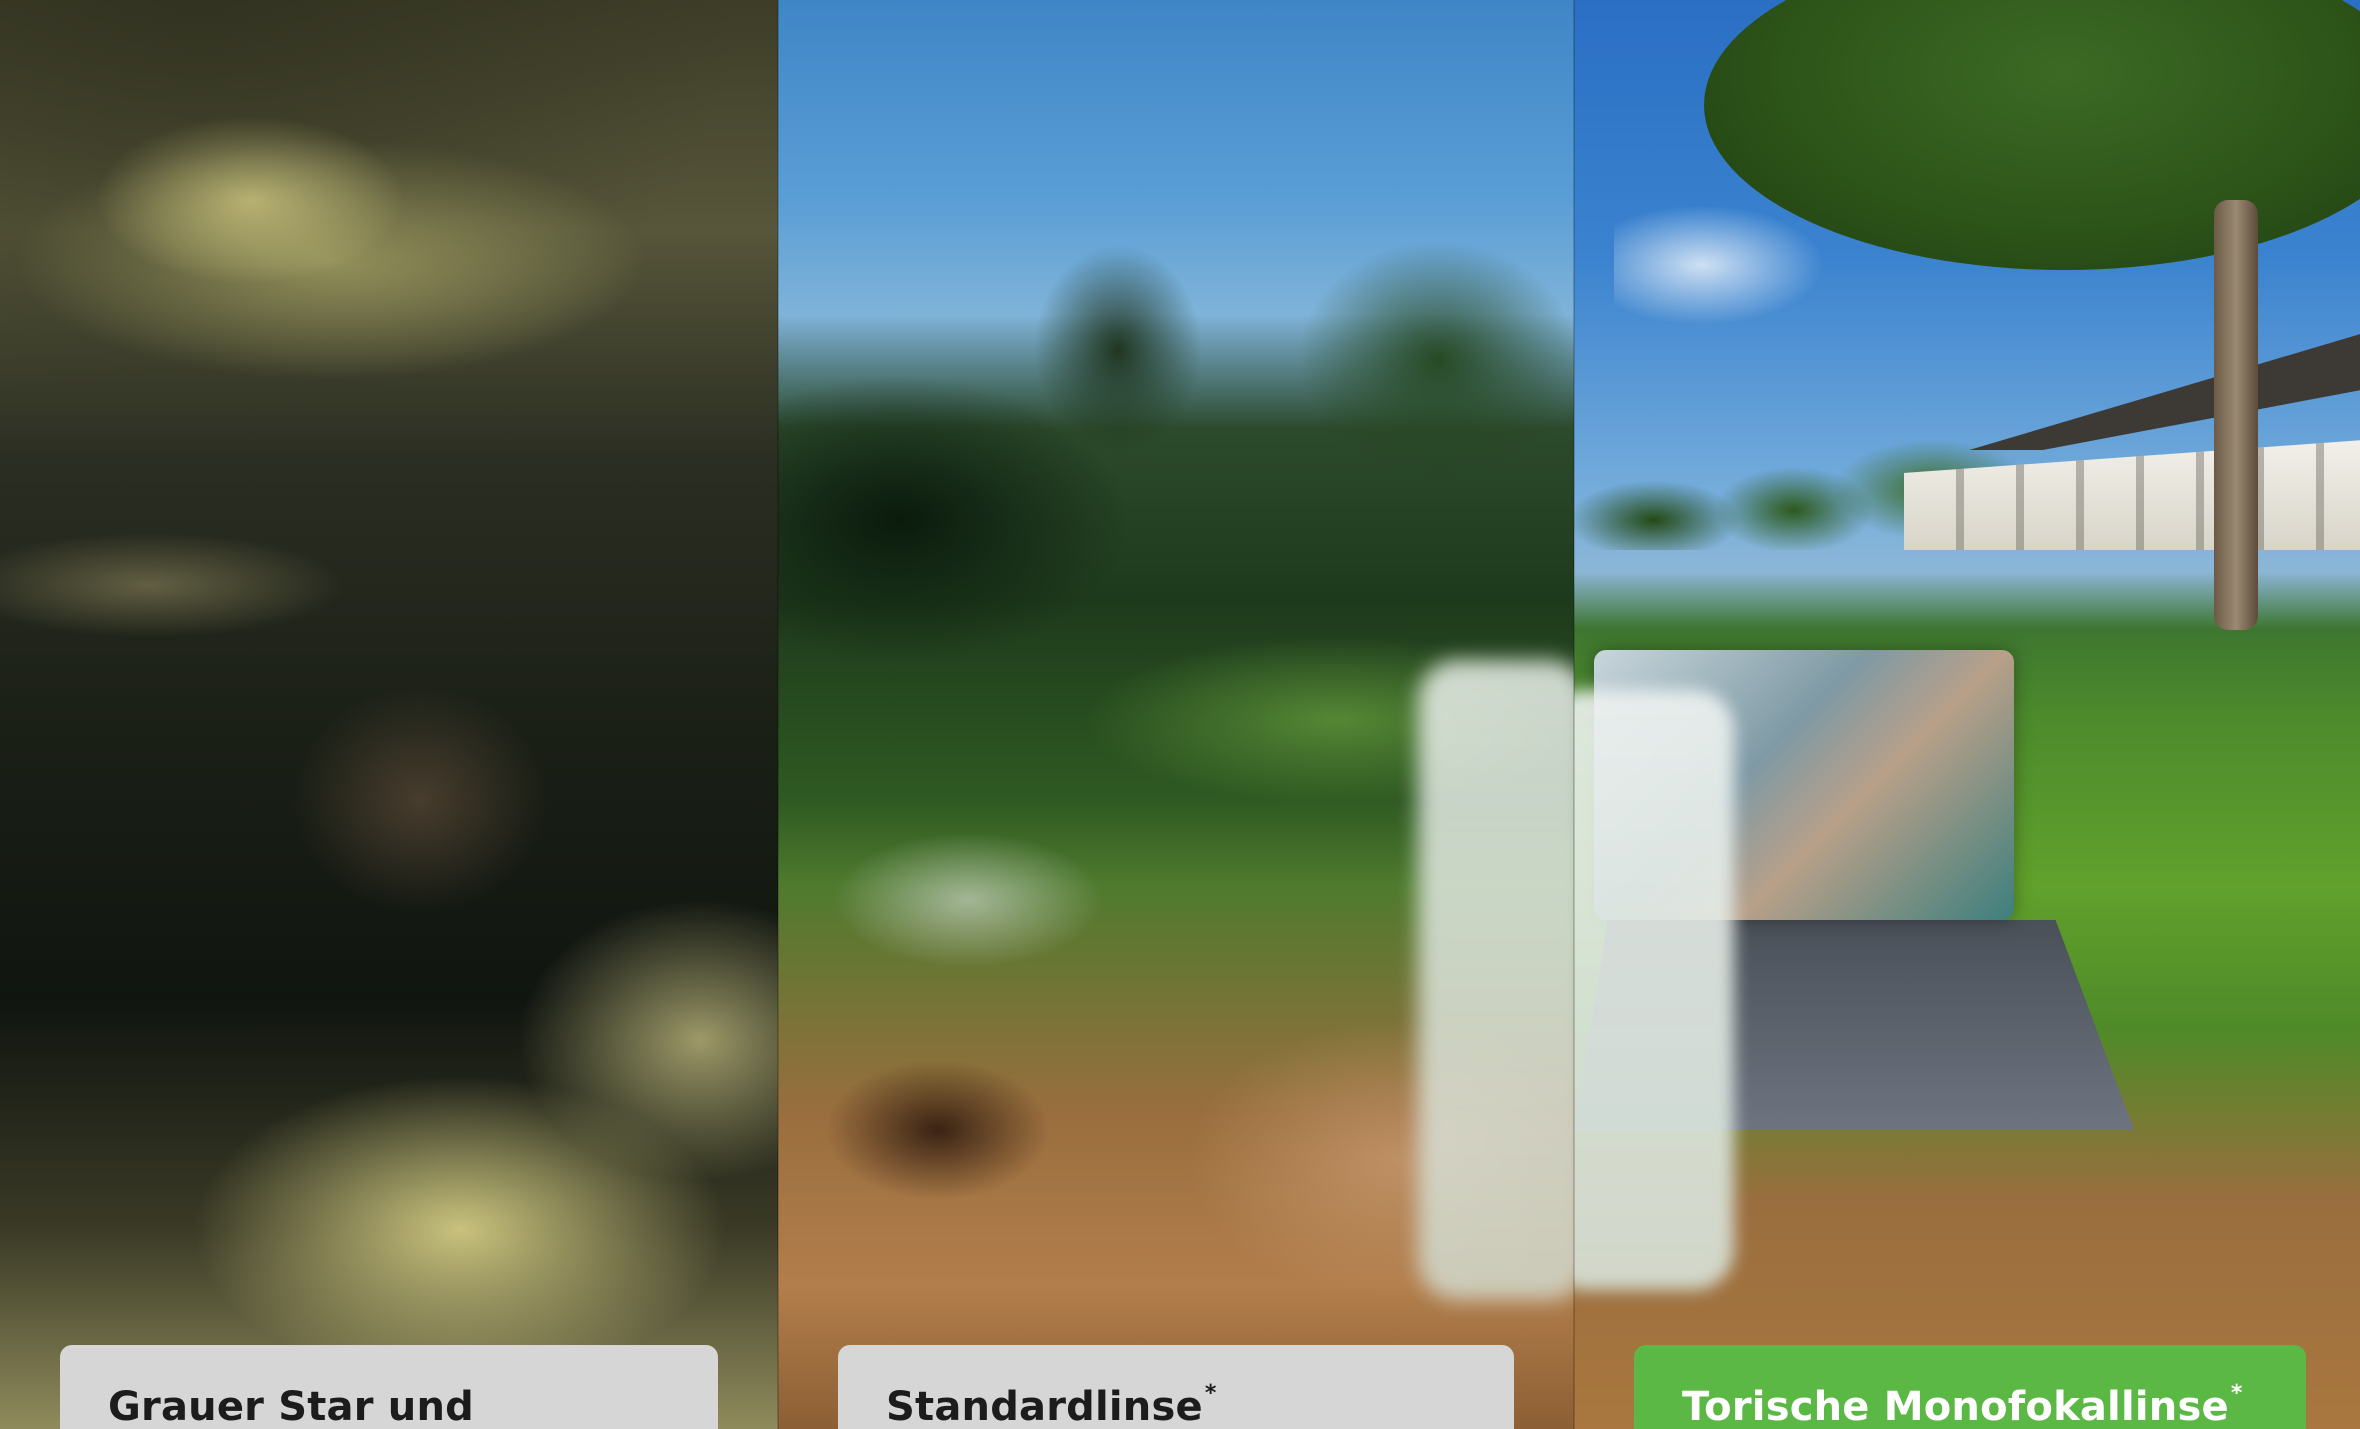 The image size is (2360, 1429). What do you see at coordinates (1044, 1406) in the screenshot?
I see `label-standard-lens-text: Standardlinse` at bounding box center [1044, 1406].